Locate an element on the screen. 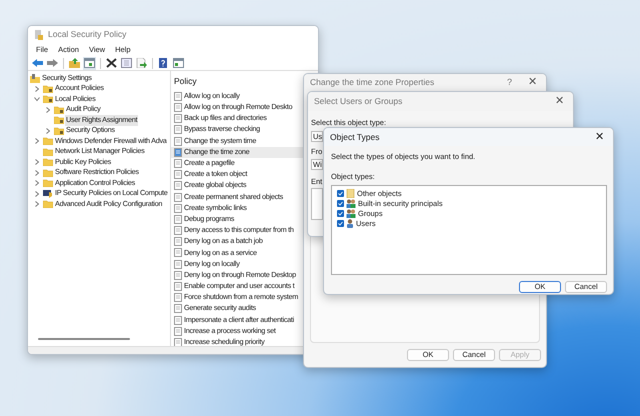 This screenshot has height=416, width=640. properties-icon is located at coordinates (126, 63).